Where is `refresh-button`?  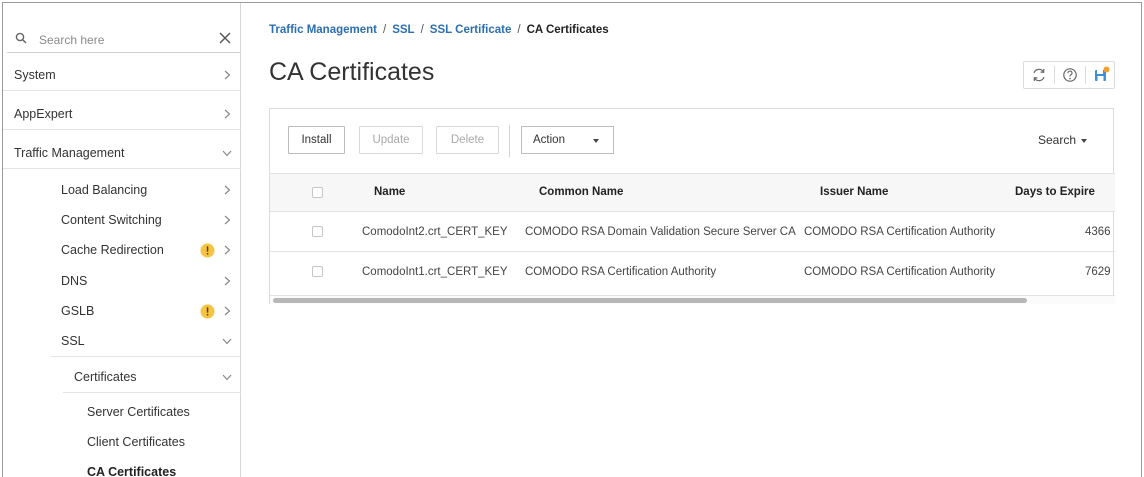 refresh-button is located at coordinates (1039, 75).